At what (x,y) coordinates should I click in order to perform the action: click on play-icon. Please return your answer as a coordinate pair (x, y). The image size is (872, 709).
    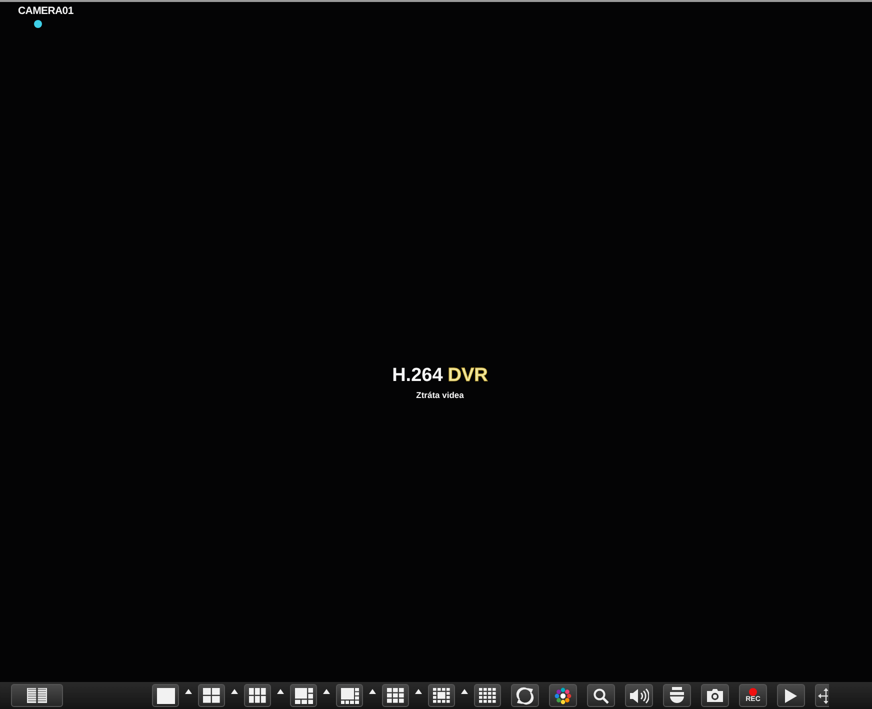
    Looking at the image, I should click on (791, 696).